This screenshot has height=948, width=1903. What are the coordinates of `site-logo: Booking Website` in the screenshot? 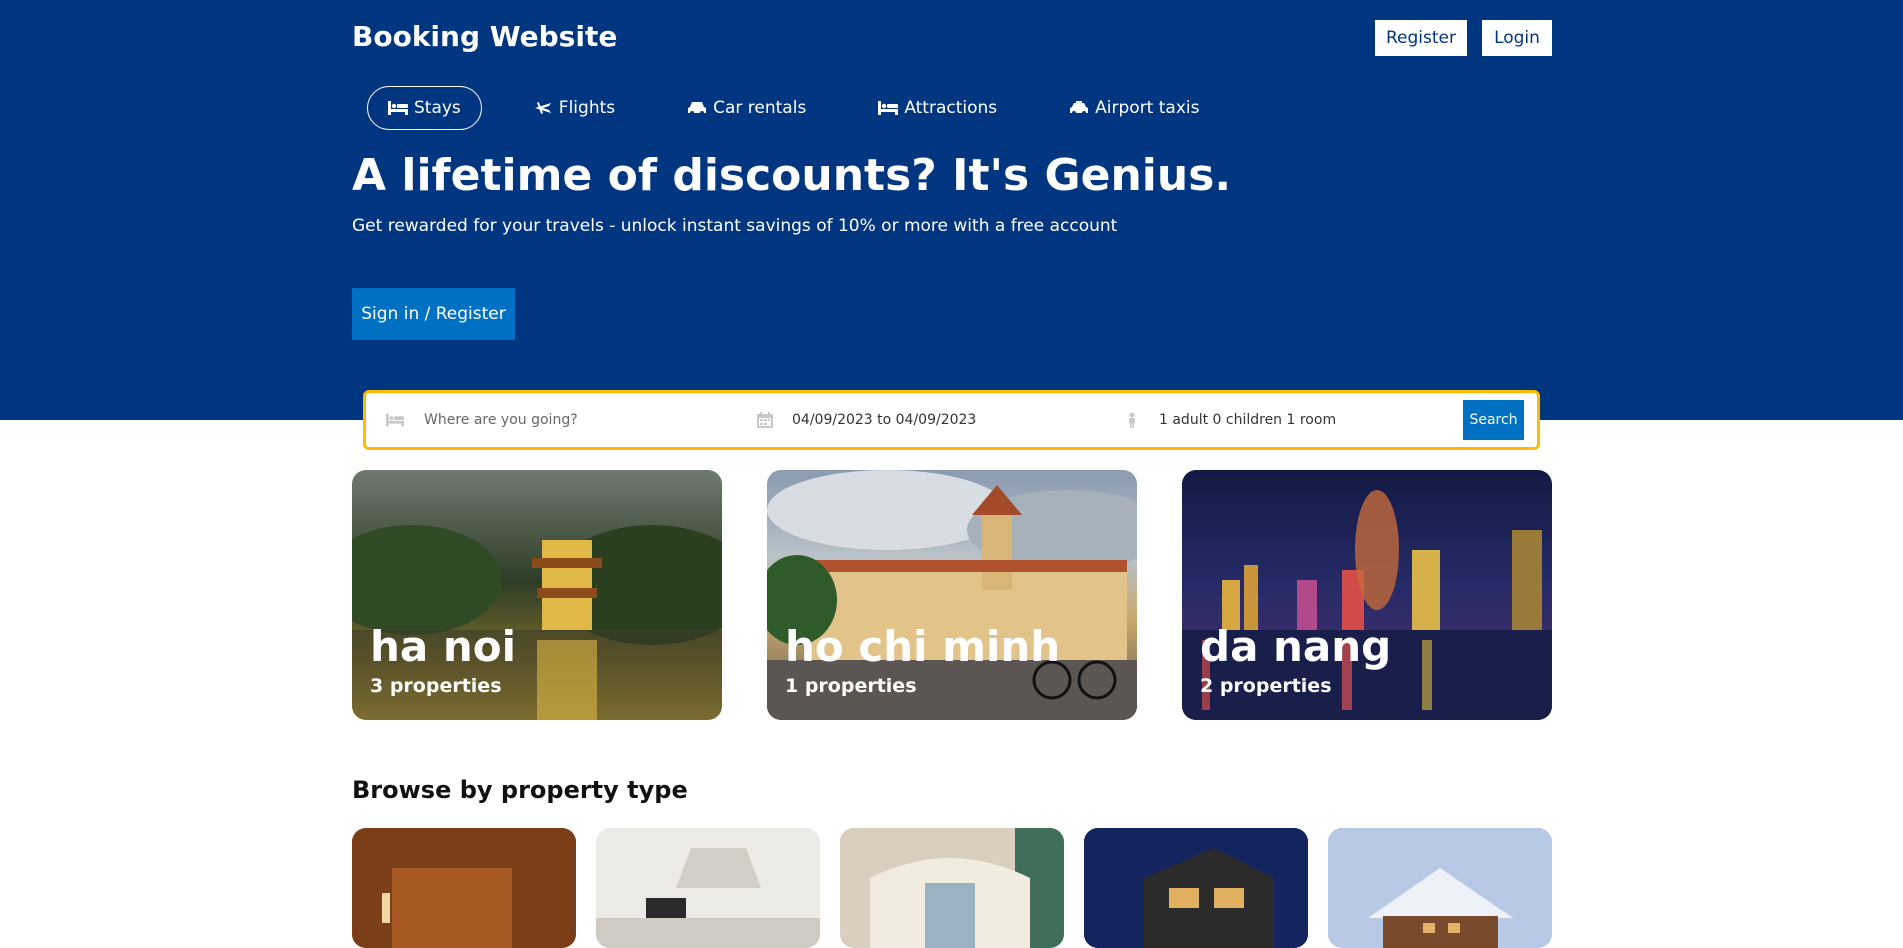 It's located at (484, 36).